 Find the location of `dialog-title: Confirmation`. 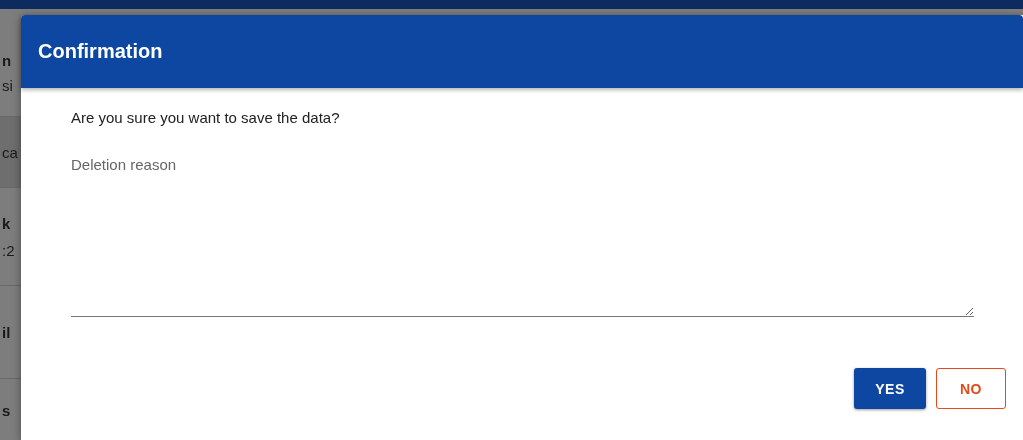

dialog-title: Confirmation is located at coordinates (100, 51).